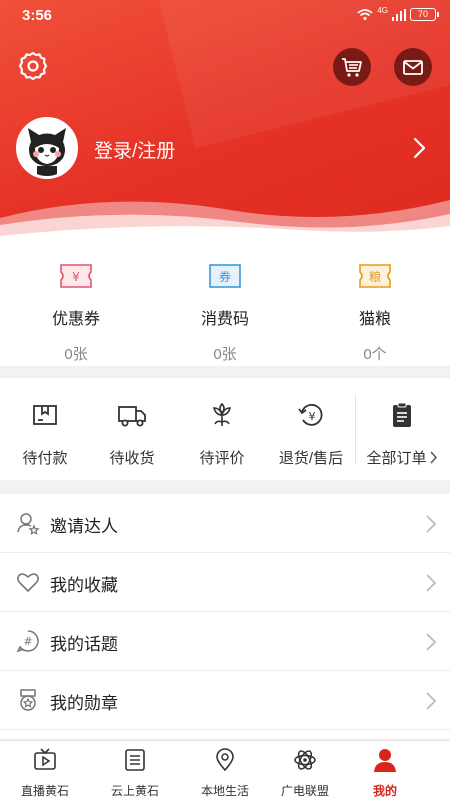 The width and height of the screenshot is (450, 800). What do you see at coordinates (222, 414) in the screenshot?
I see `flower-icon` at bounding box center [222, 414].